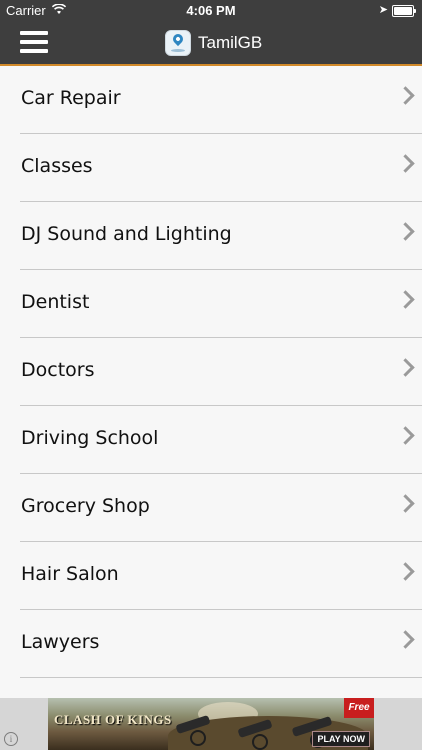 This screenshot has height=750, width=422. Describe the element at coordinates (221, 372) in the screenshot. I see `category-row-doctors: Doctors` at that location.